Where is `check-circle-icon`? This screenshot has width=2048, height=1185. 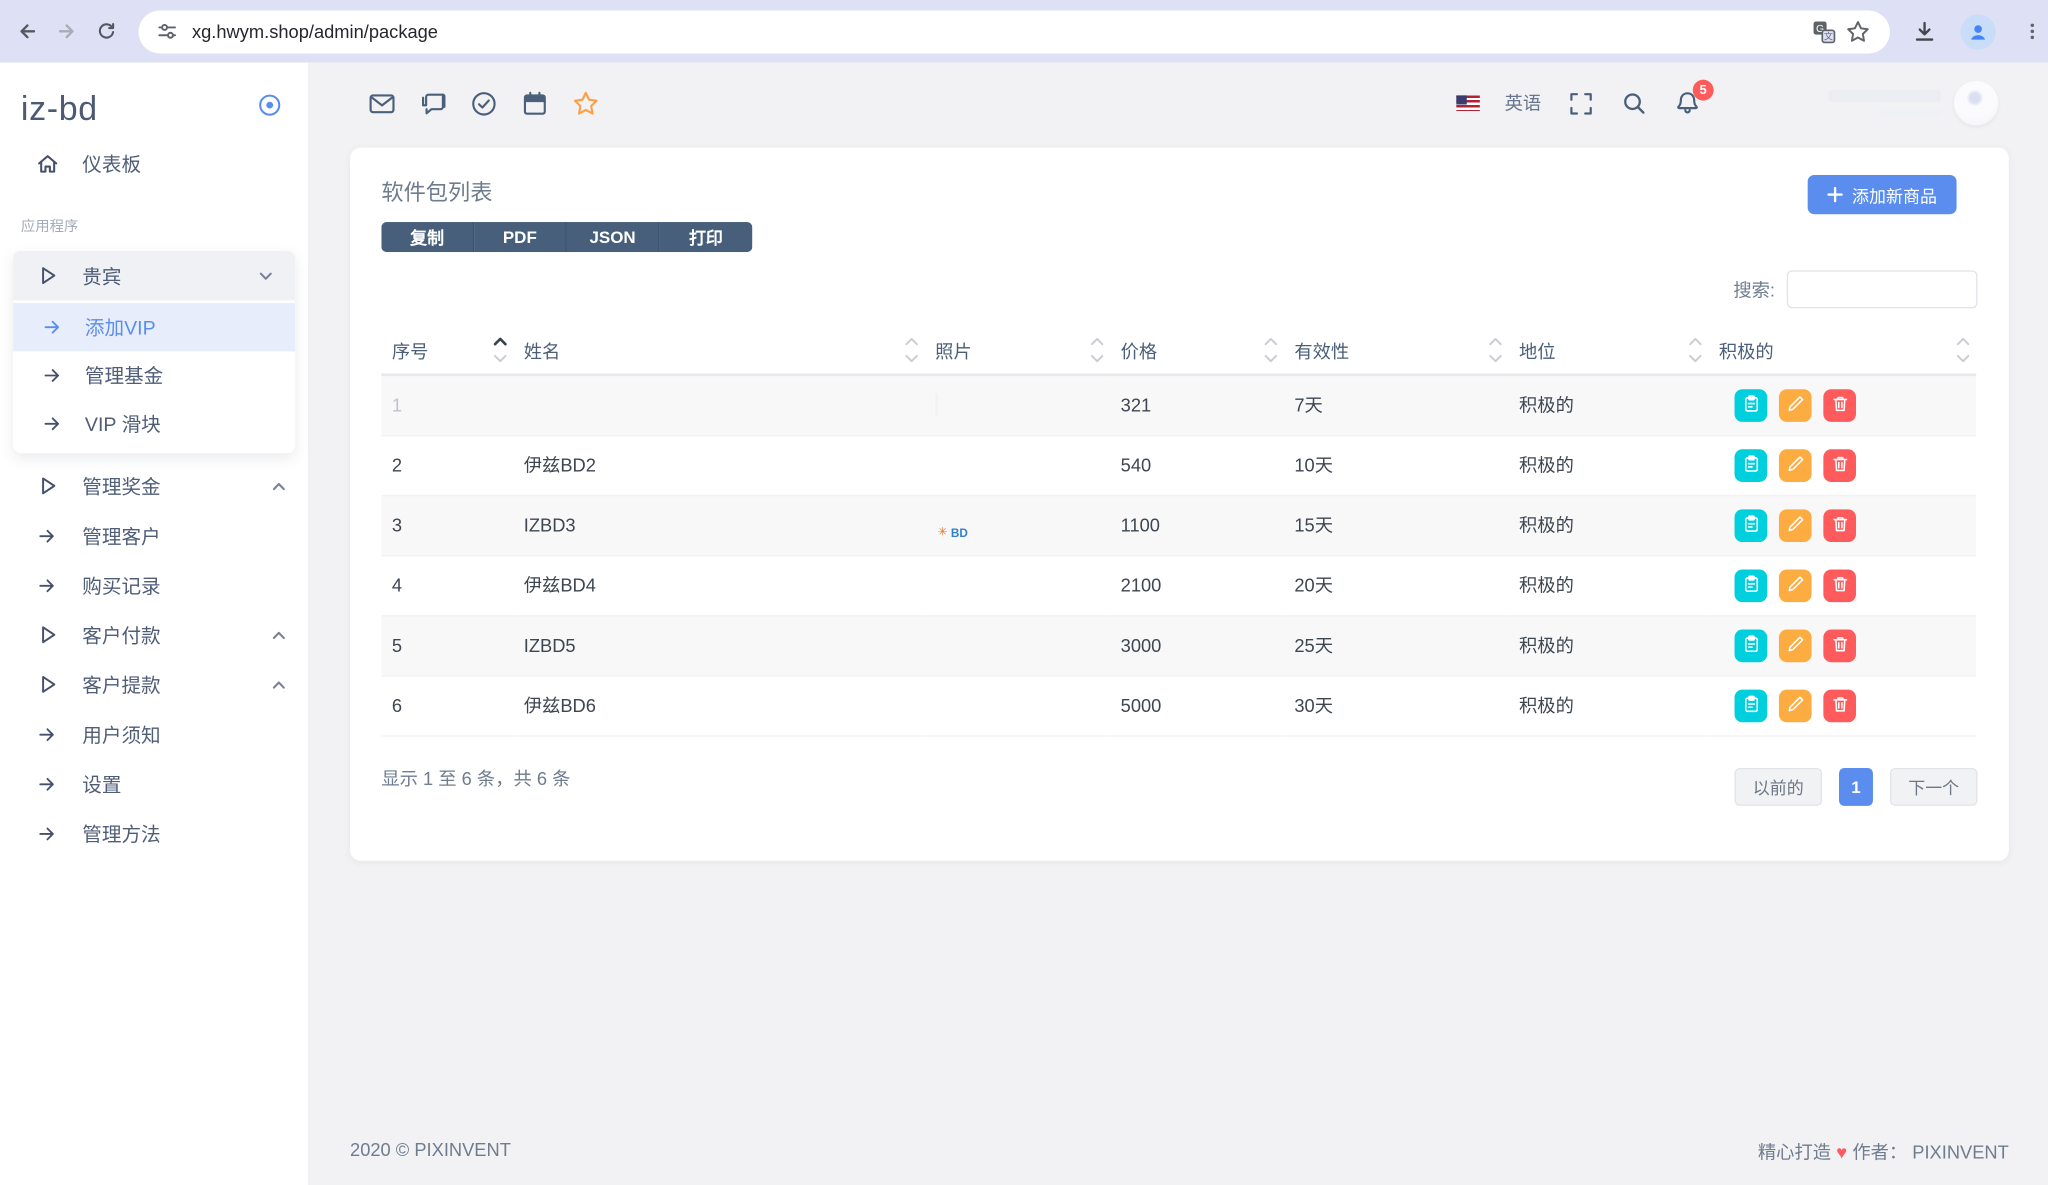 check-circle-icon is located at coordinates (483, 103).